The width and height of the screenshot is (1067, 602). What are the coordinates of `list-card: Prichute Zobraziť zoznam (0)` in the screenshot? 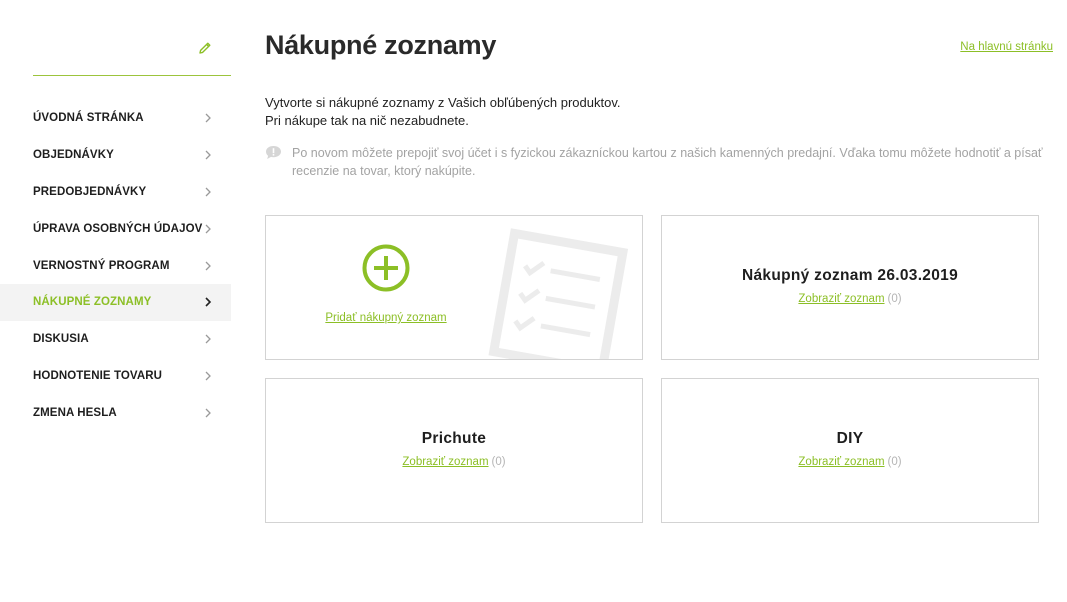 It's located at (454, 450).